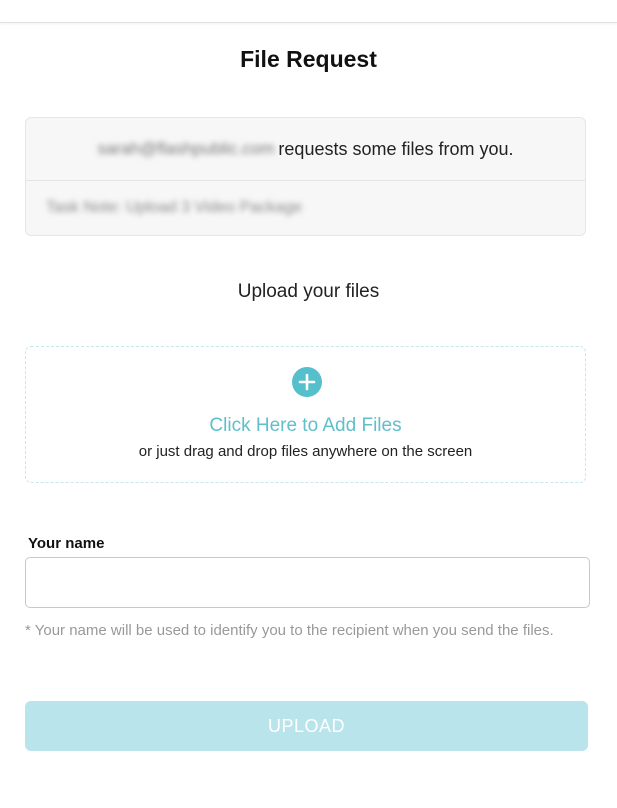 This screenshot has width=617, height=808. What do you see at coordinates (308, 59) in the screenshot?
I see `page-title: File Request` at bounding box center [308, 59].